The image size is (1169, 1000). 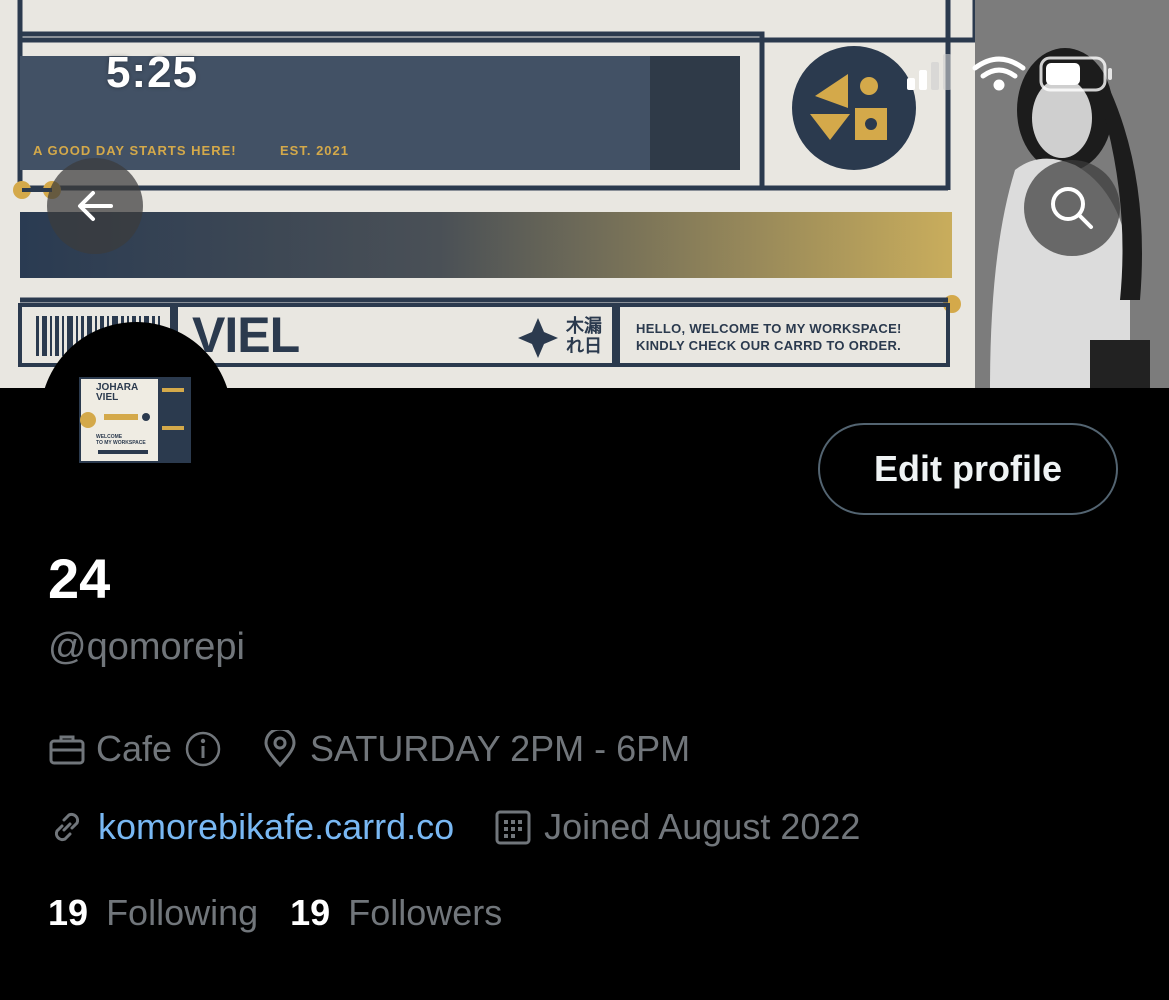 I want to click on website-link: komorebikafe.carrd.co, so click(x=276, y=827).